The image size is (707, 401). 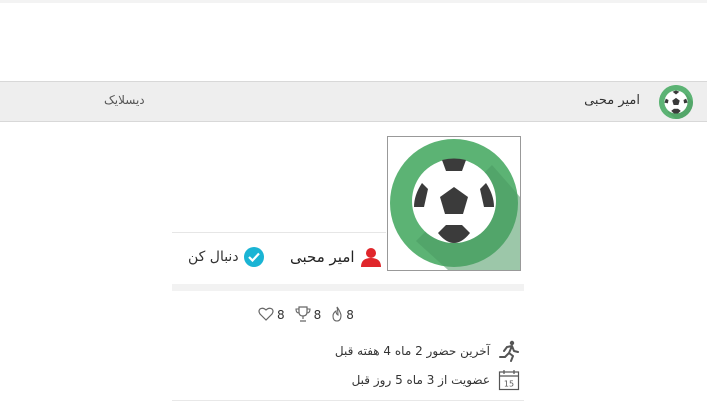 What do you see at coordinates (350, 315) in the screenshot?
I see `flames-count: 8` at bounding box center [350, 315].